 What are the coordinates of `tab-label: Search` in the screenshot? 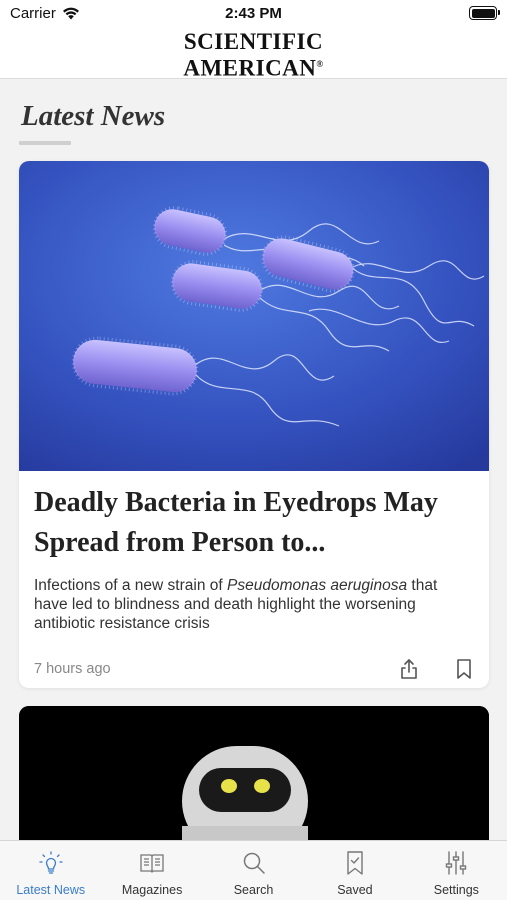 It's located at (253, 890).